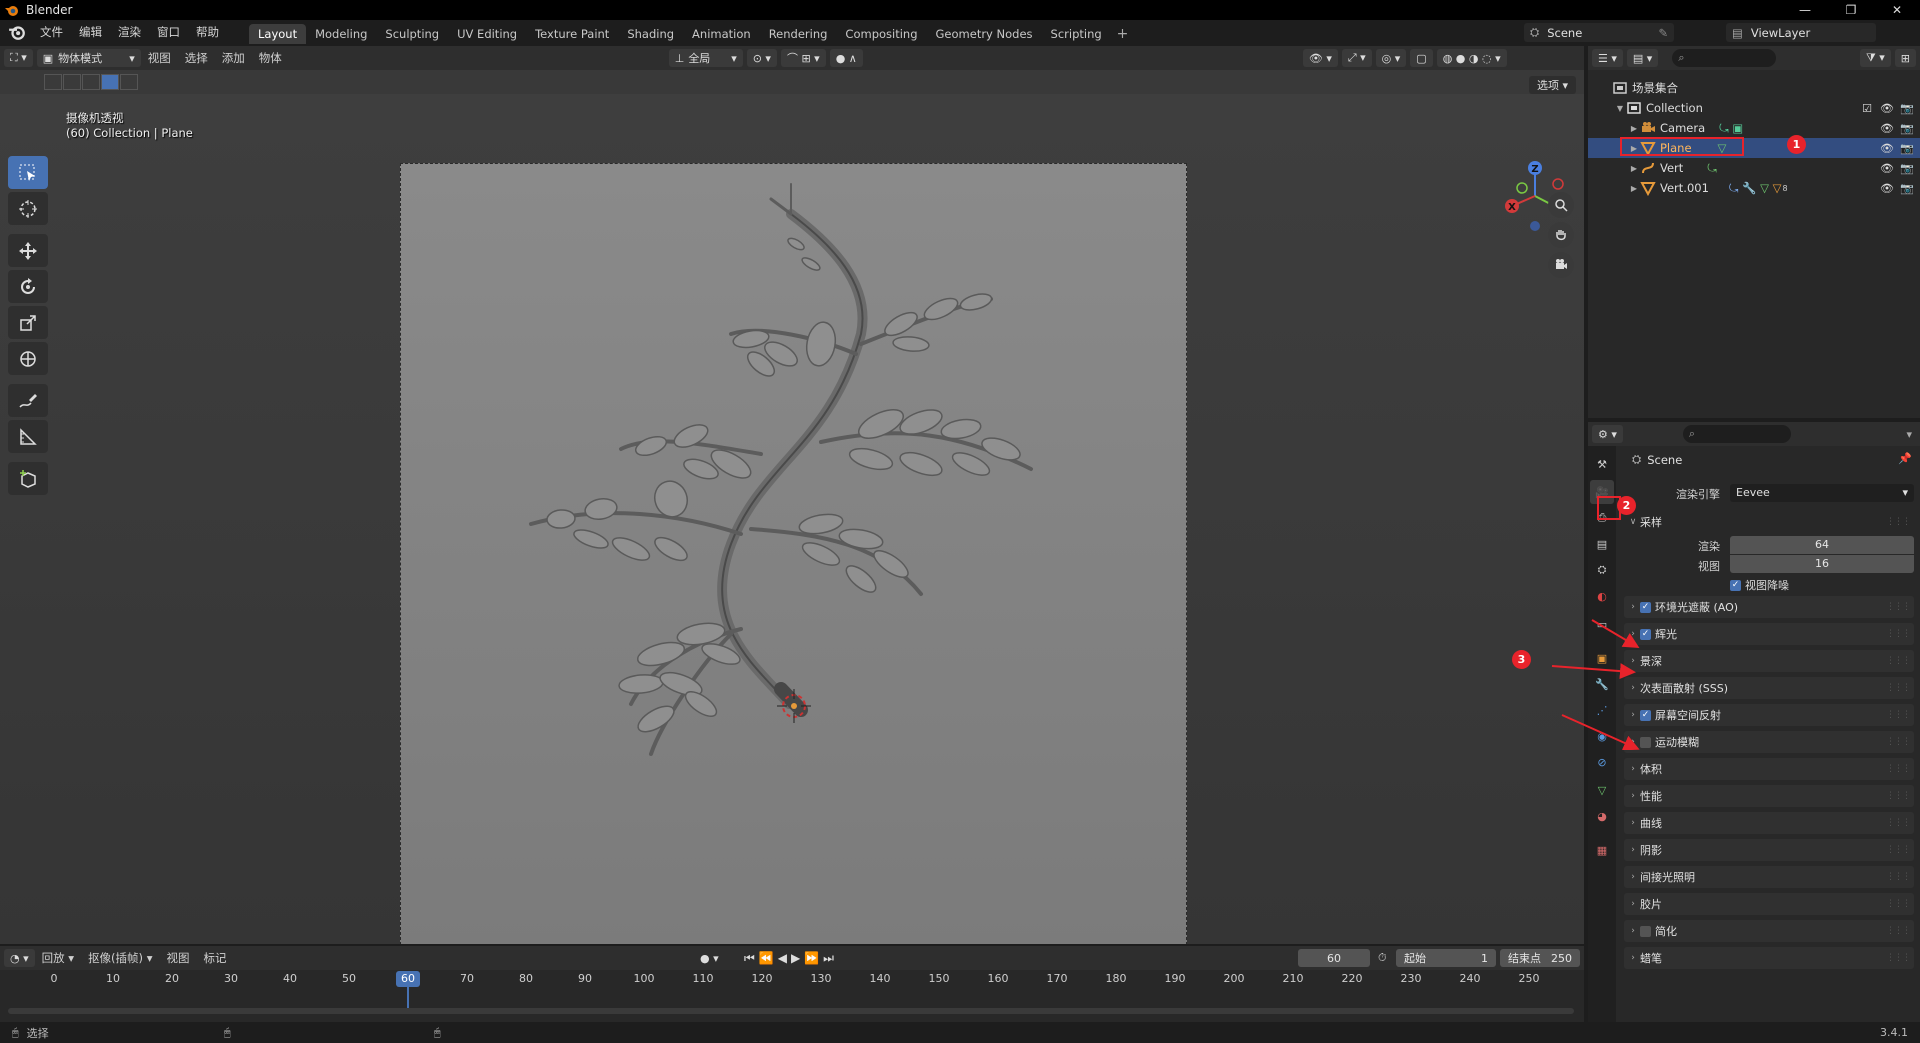 The height and width of the screenshot is (1043, 1920). What do you see at coordinates (28, 358) in the screenshot?
I see `transform-tool` at bounding box center [28, 358].